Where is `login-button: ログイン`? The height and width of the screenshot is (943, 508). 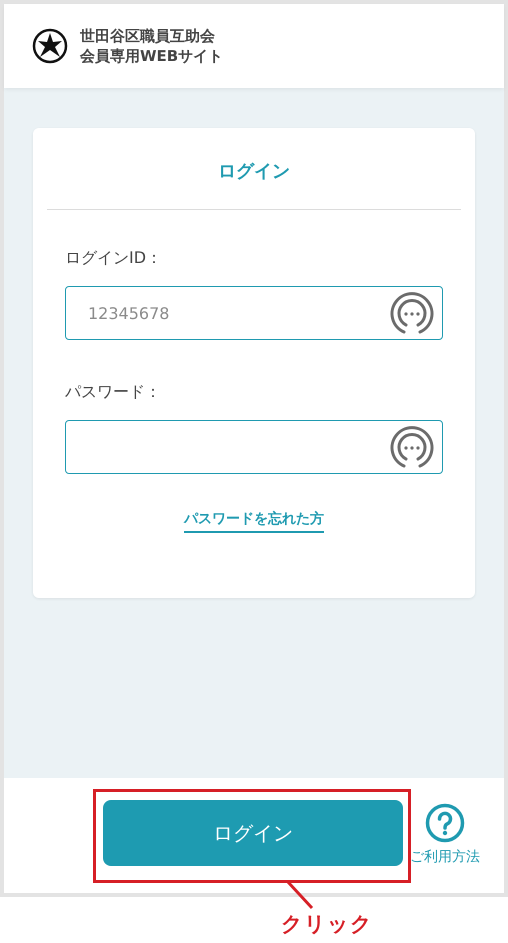 login-button: ログイン is located at coordinates (253, 833).